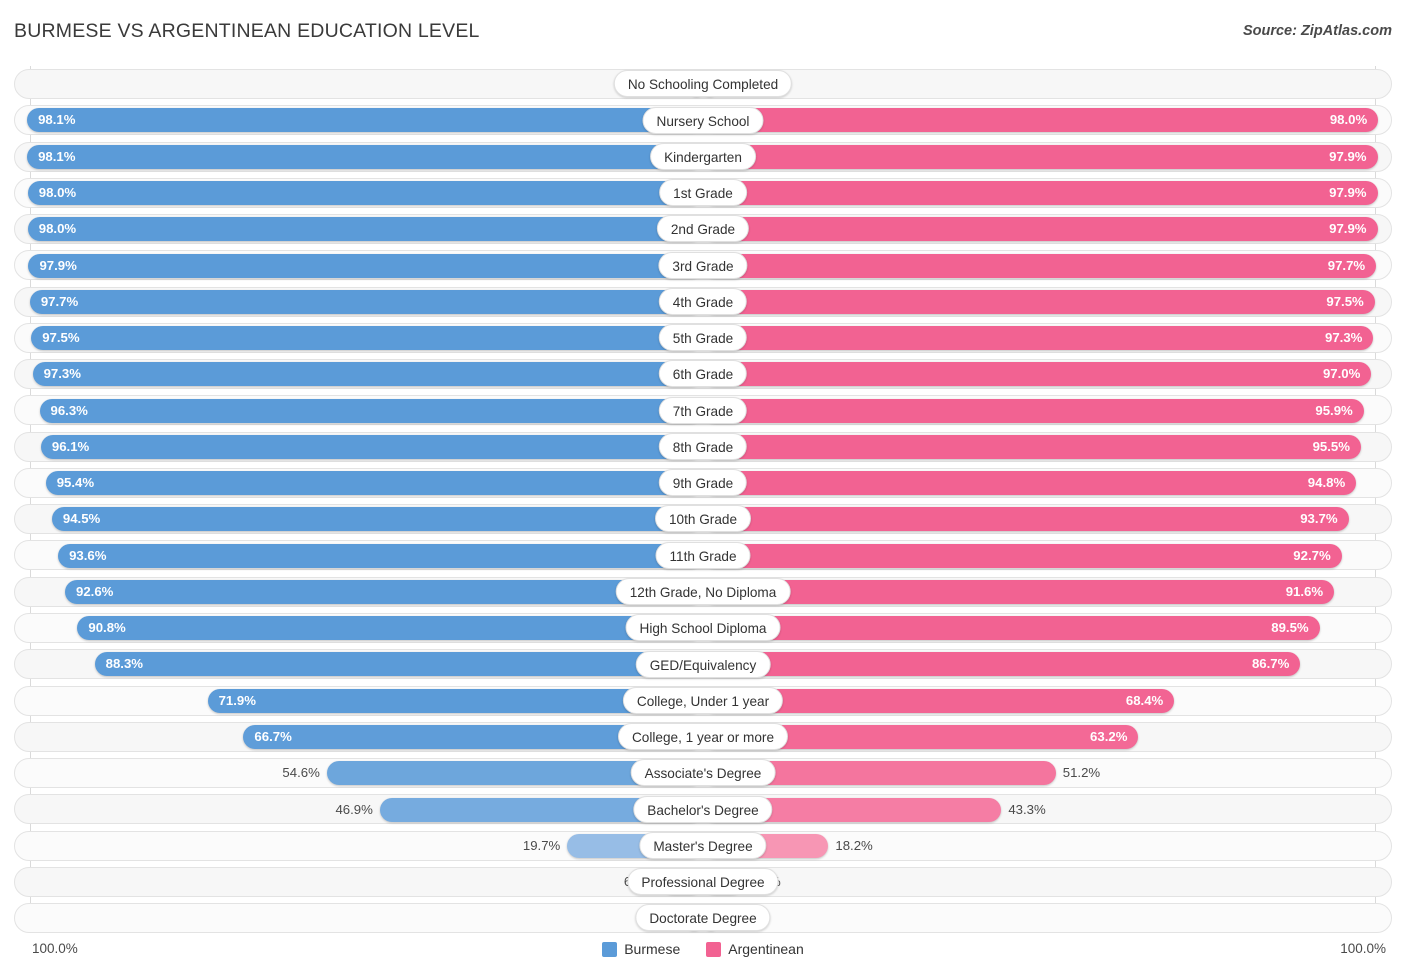  I want to click on category-label: GED/Equivalency, so click(703, 664).